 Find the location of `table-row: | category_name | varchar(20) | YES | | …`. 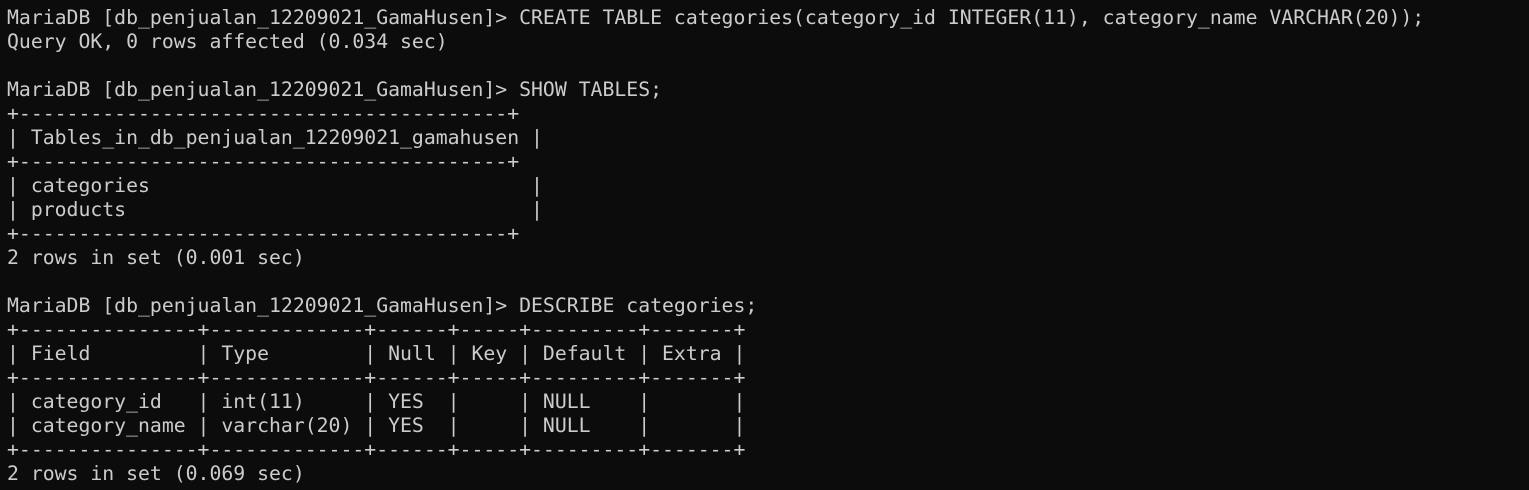

table-row: | category_name | varchar(20) | YES | | … is located at coordinates (376, 425).